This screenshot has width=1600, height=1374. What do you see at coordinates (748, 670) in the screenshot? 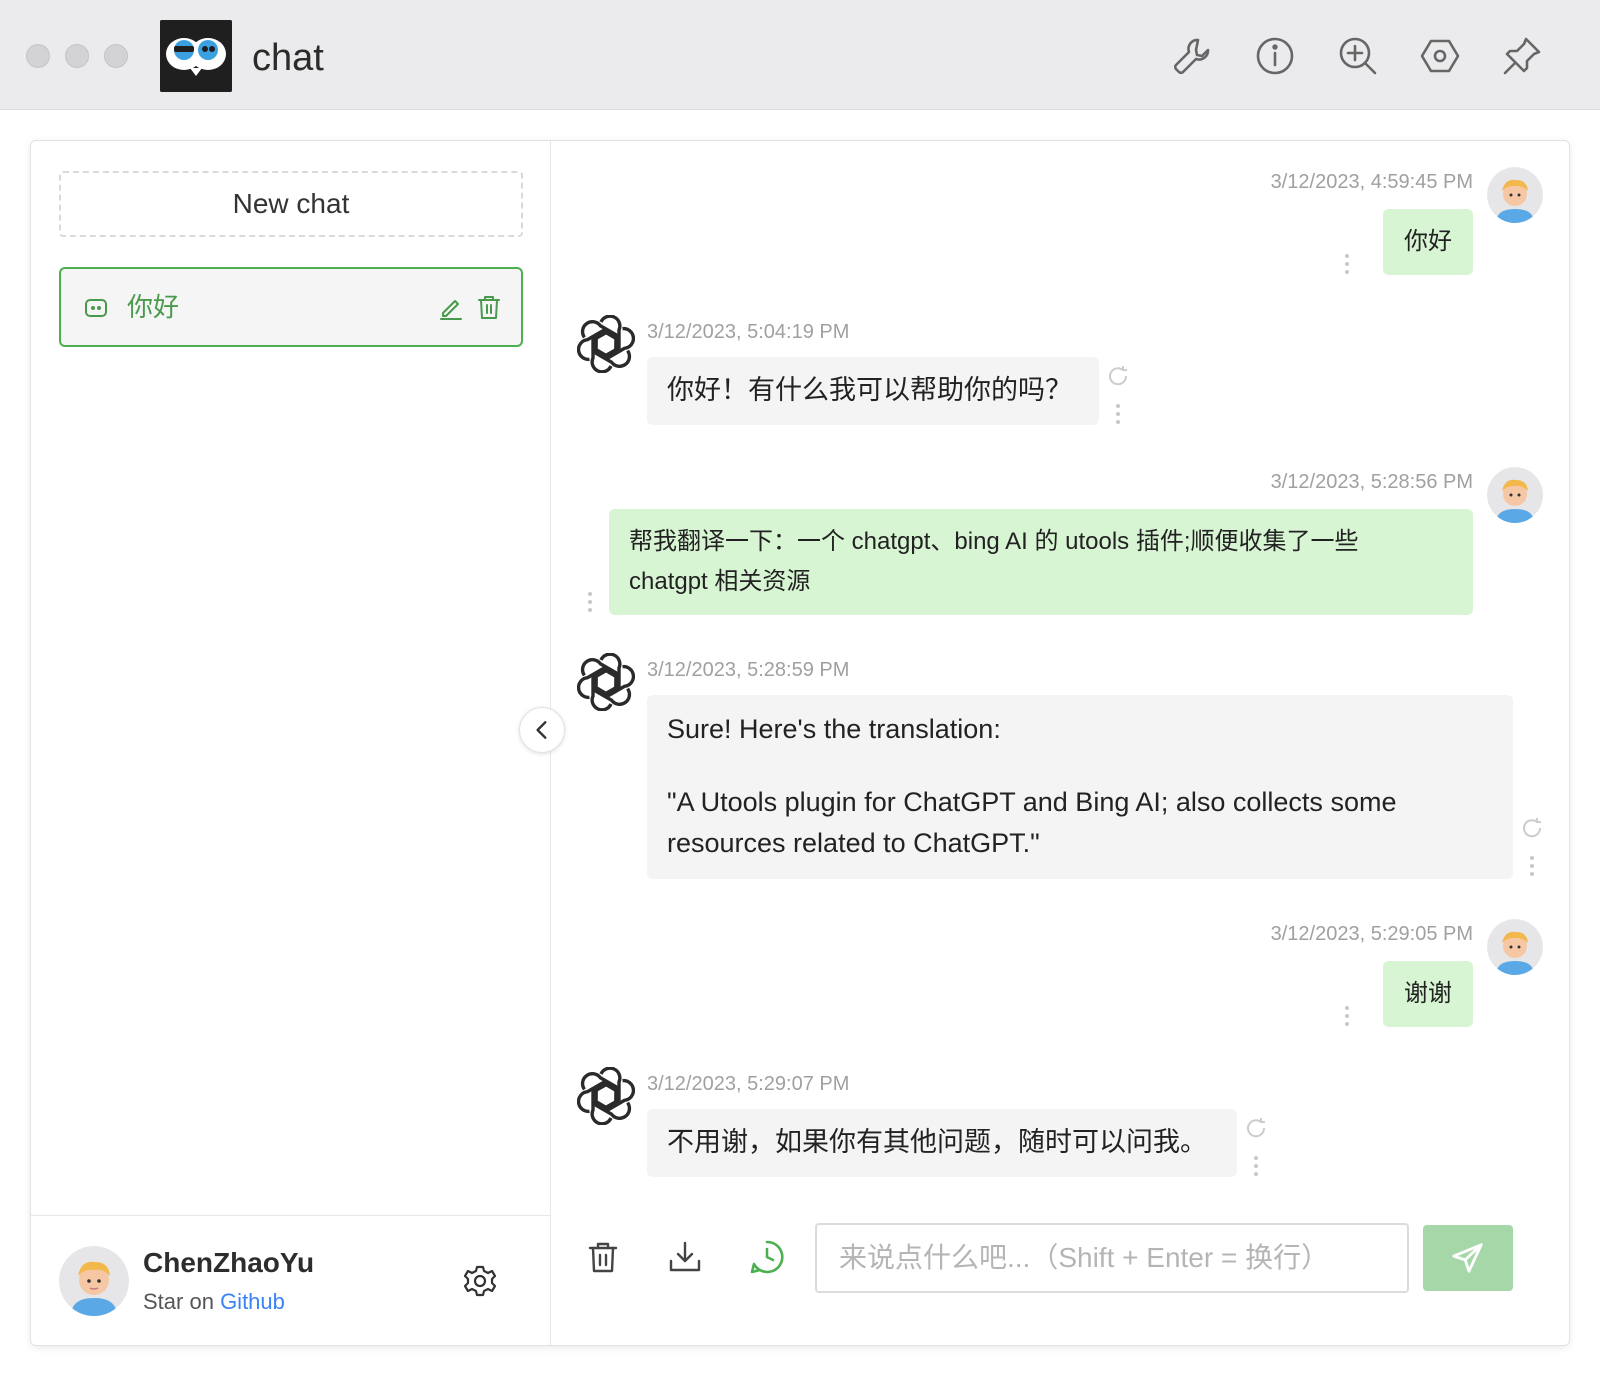
I see `message-timestamp: 3/12/2023, 5:28:59 PM` at bounding box center [748, 670].